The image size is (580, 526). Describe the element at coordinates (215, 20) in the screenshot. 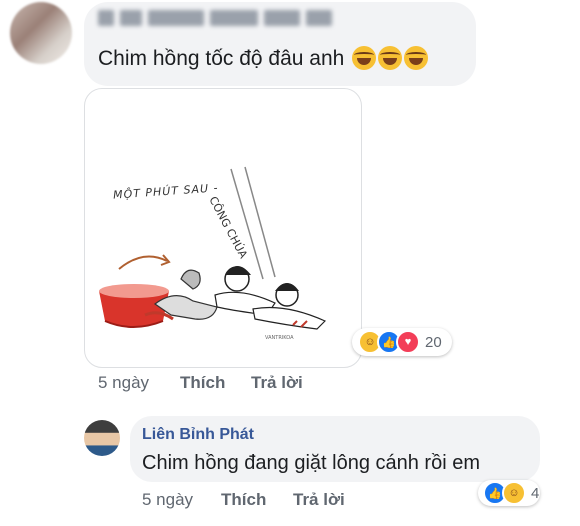

I see `commenter-name-blurred` at that location.